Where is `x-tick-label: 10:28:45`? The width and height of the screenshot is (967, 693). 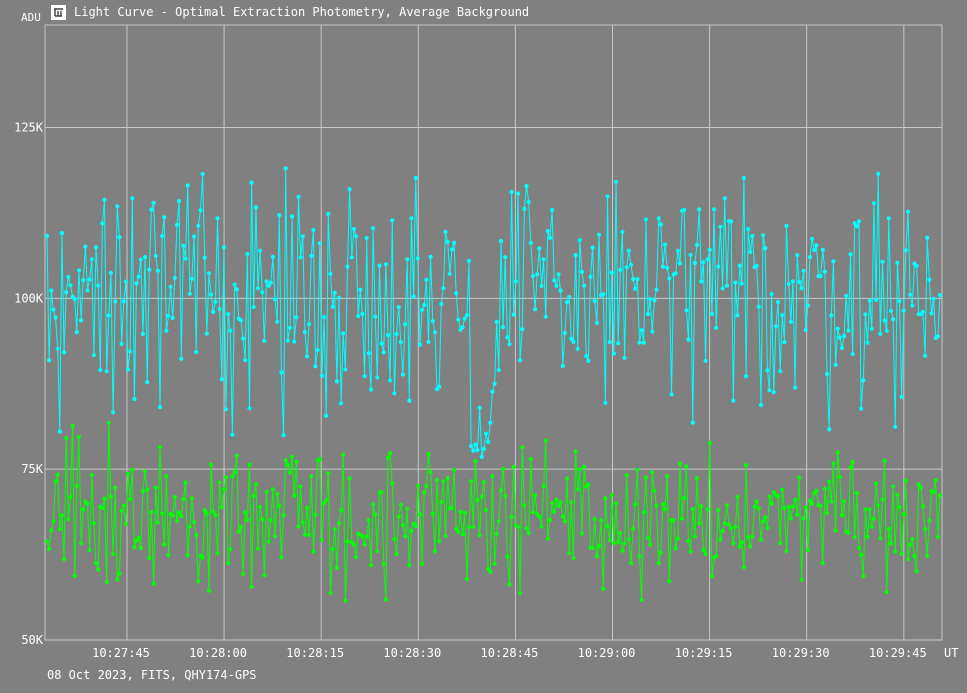
x-tick-label: 10:28:45 is located at coordinates (510, 653).